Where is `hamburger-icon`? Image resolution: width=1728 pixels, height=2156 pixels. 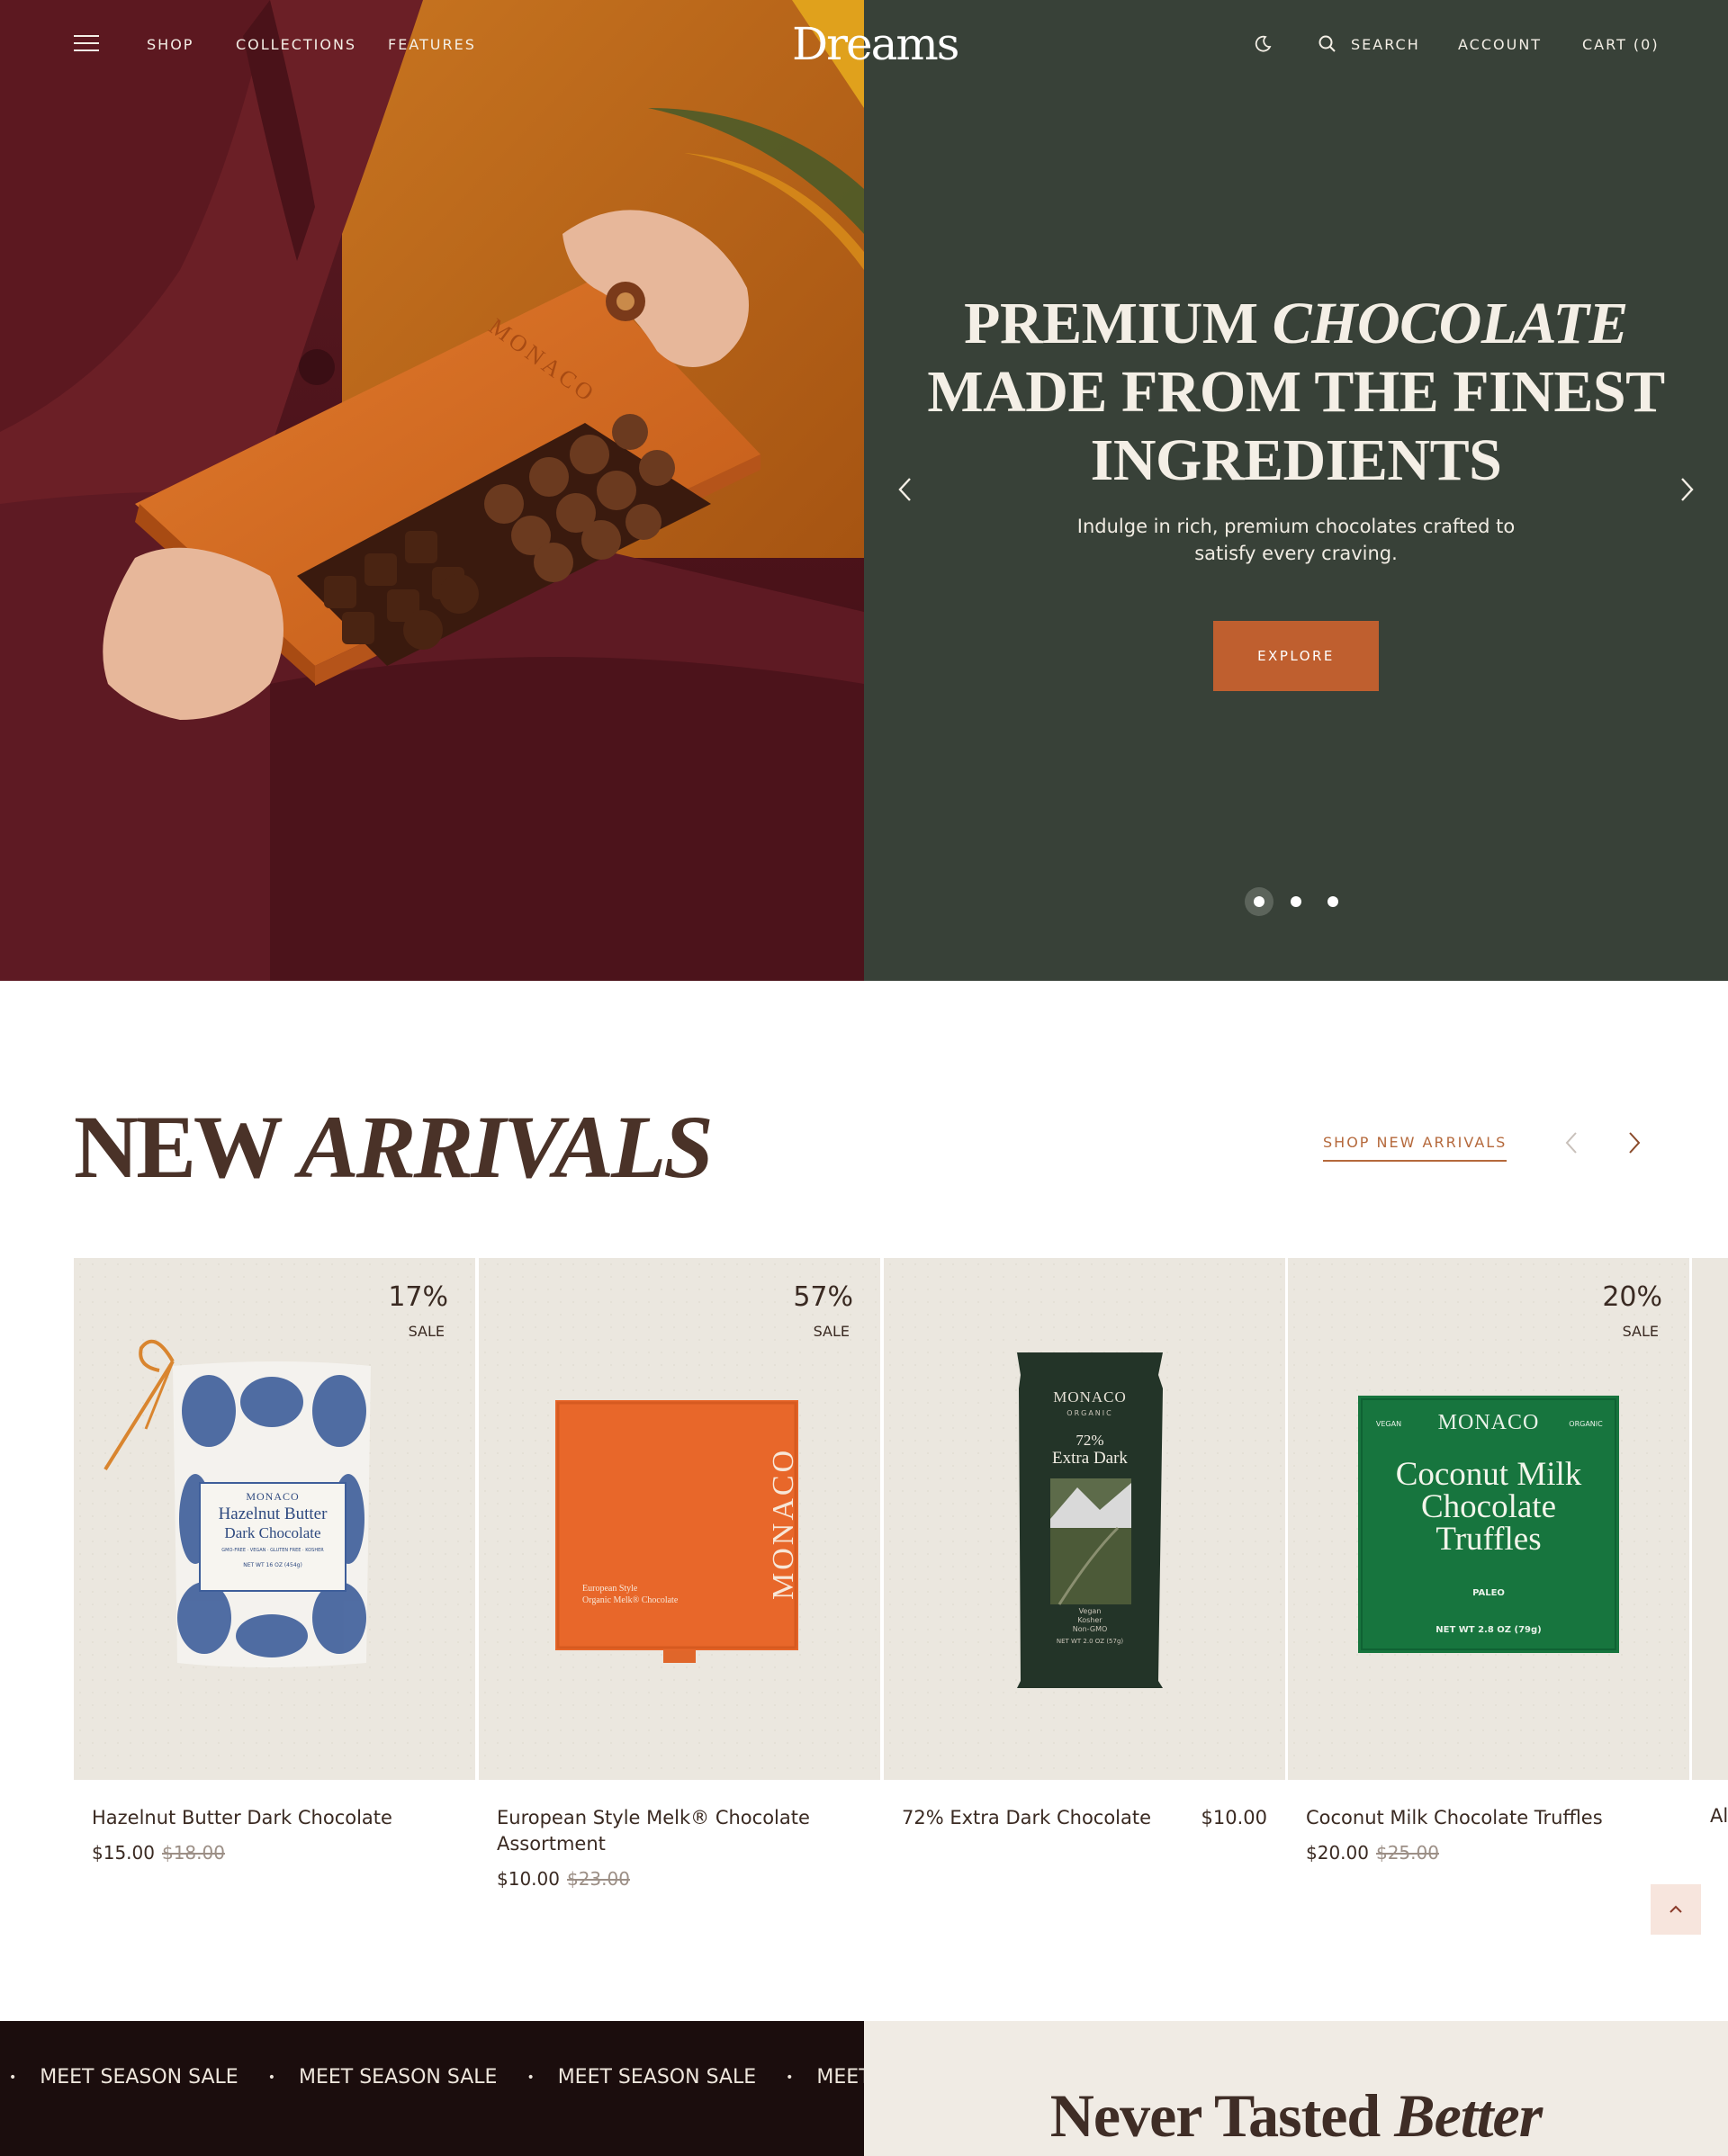 hamburger-icon is located at coordinates (86, 43).